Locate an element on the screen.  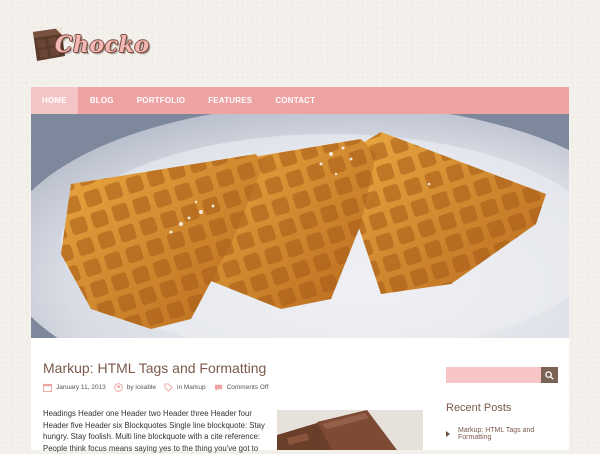
search-input is located at coordinates (494, 375).